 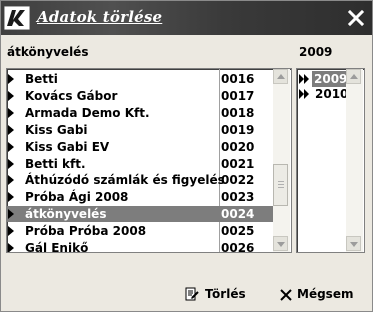 What do you see at coordinates (238, 214) in the screenshot?
I see `company-code: 0024` at bounding box center [238, 214].